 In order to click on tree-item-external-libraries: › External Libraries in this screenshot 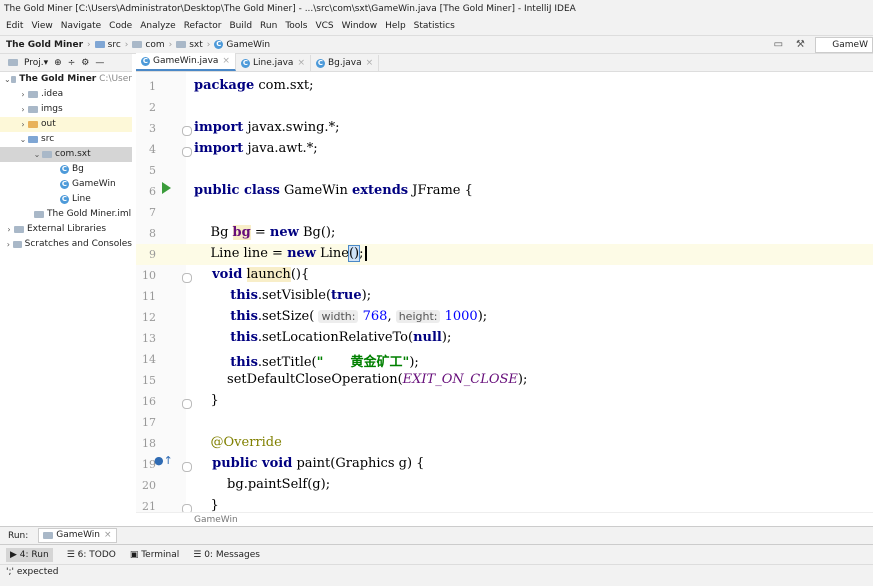, I will do `click(66, 229)`.